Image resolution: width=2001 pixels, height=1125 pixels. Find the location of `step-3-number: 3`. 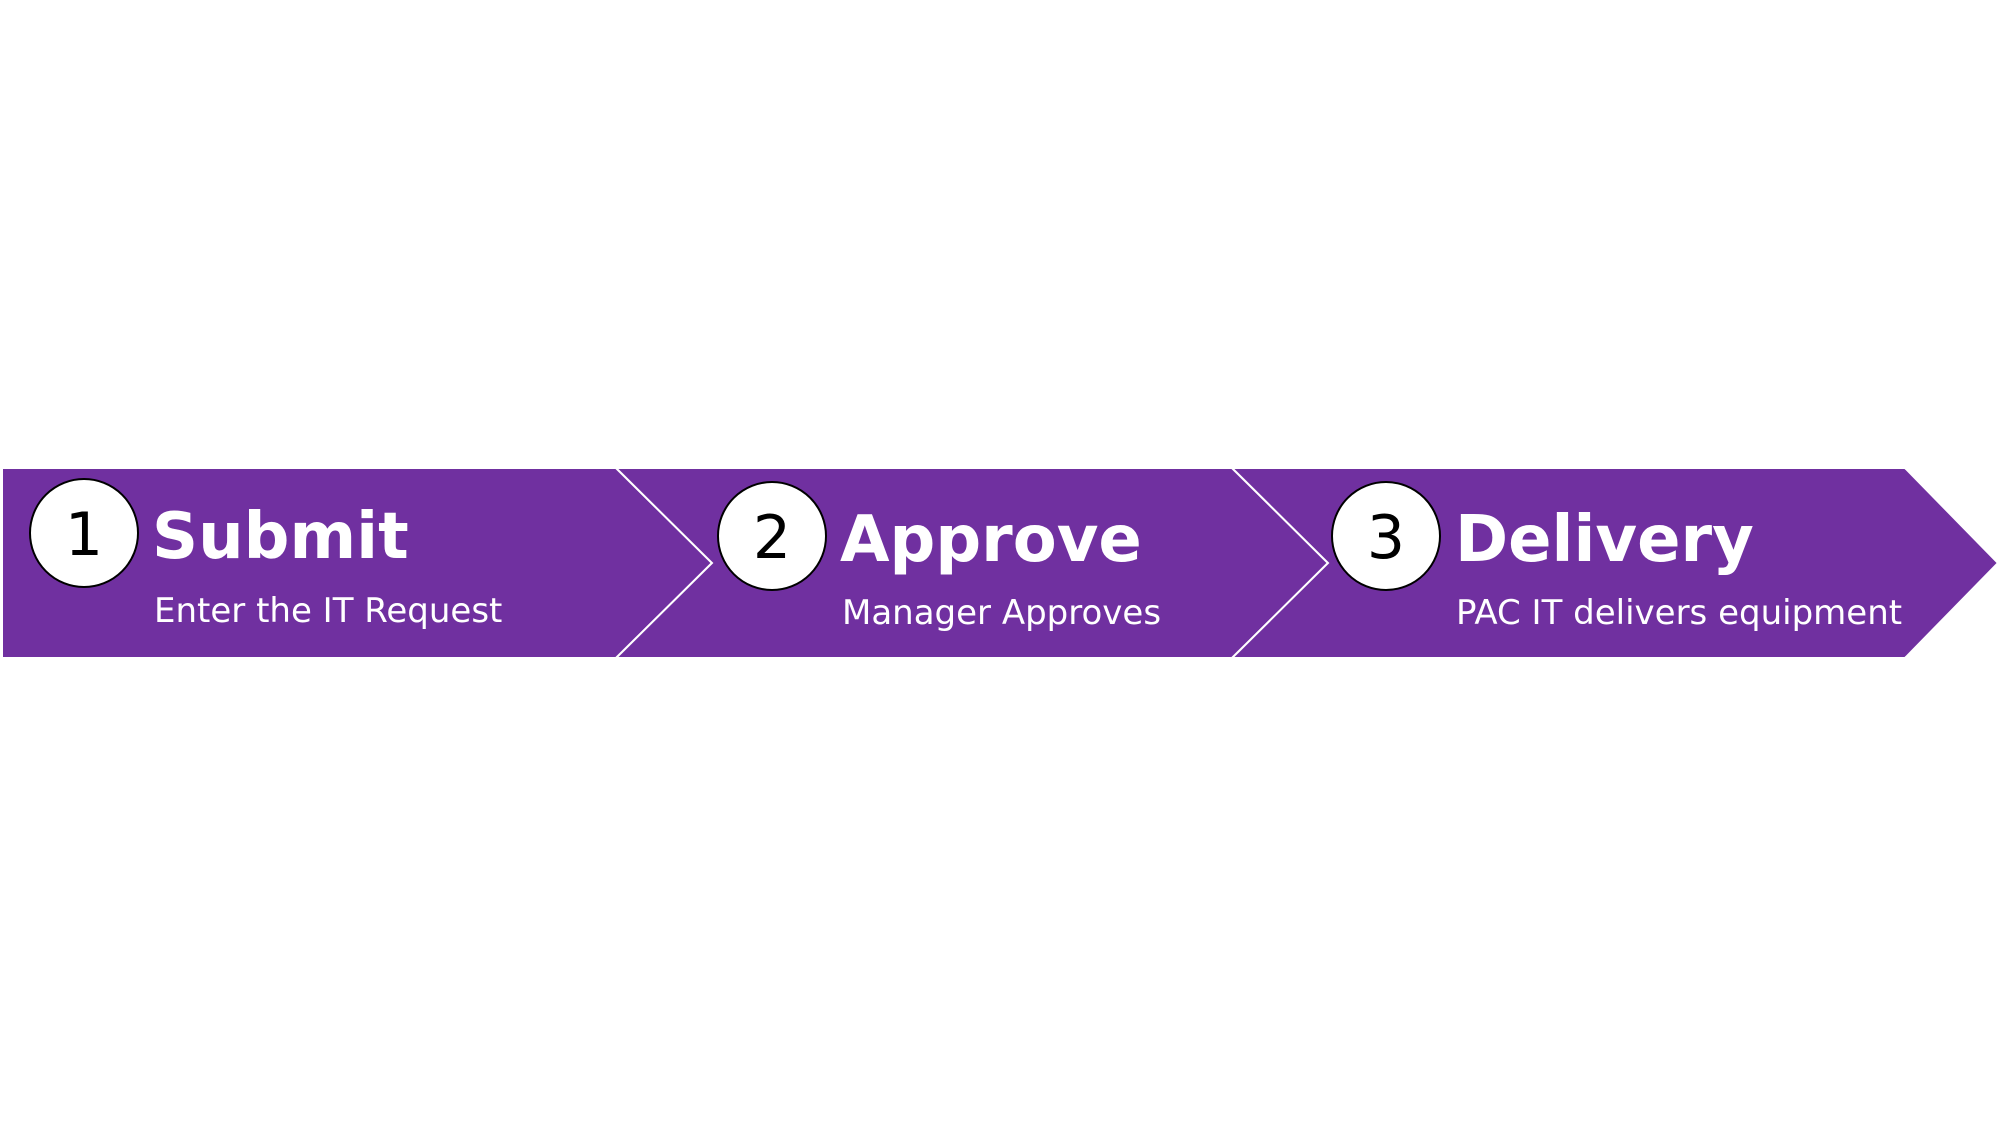

step-3-number: 3 is located at coordinates (1386, 538).